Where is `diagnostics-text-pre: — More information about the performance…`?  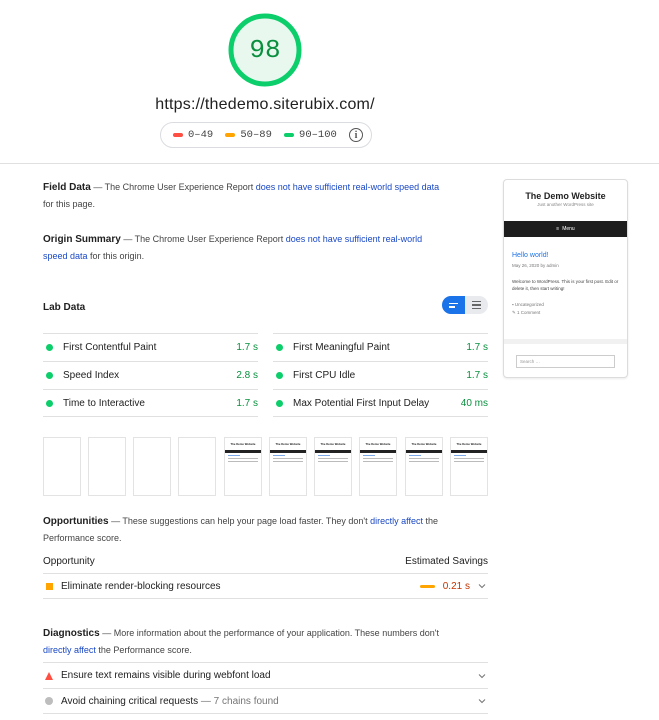
diagnostics-text-pre: — More information about the performance… is located at coordinates (270, 633).